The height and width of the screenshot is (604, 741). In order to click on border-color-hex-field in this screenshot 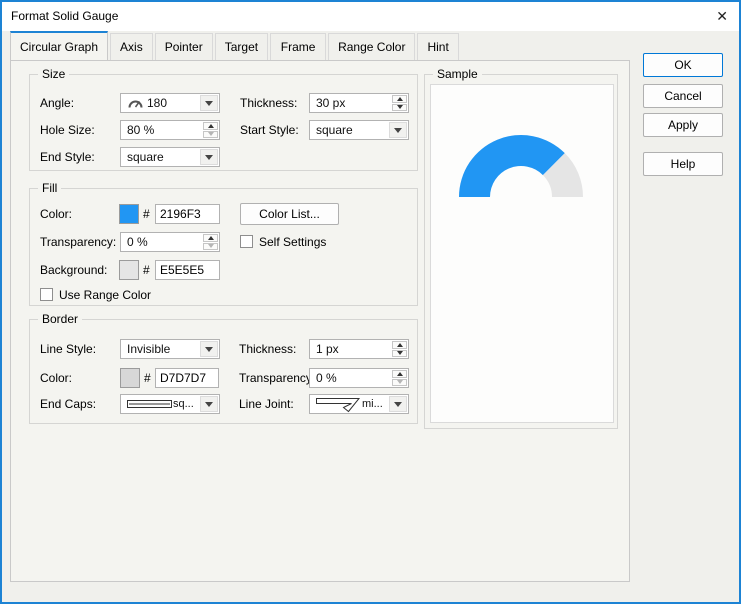, I will do `click(187, 378)`.